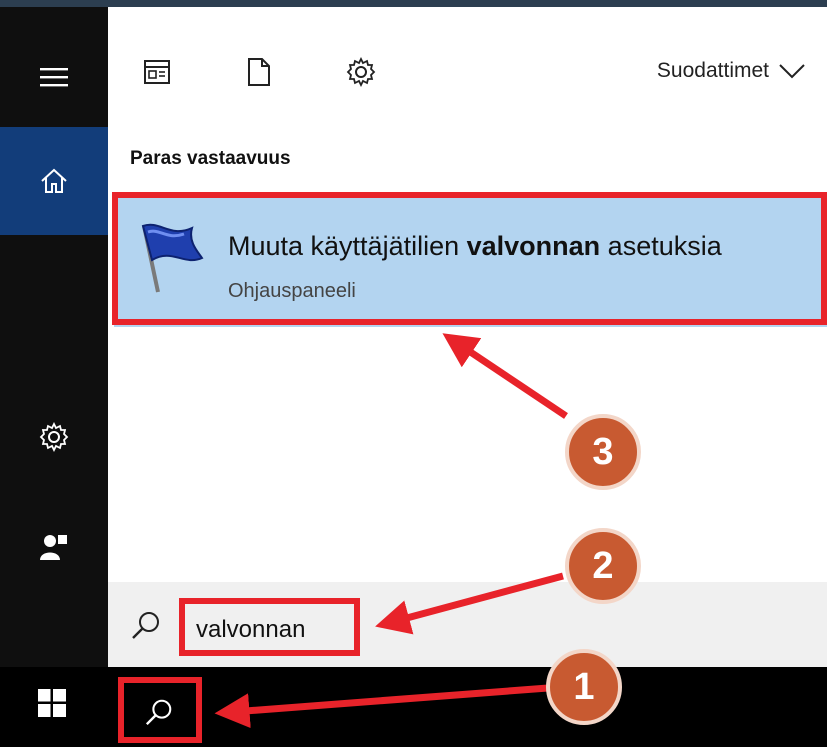 Image resolution: width=827 pixels, height=747 pixels. Describe the element at coordinates (792, 71) in the screenshot. I see `chevron-down-icon` at that location.